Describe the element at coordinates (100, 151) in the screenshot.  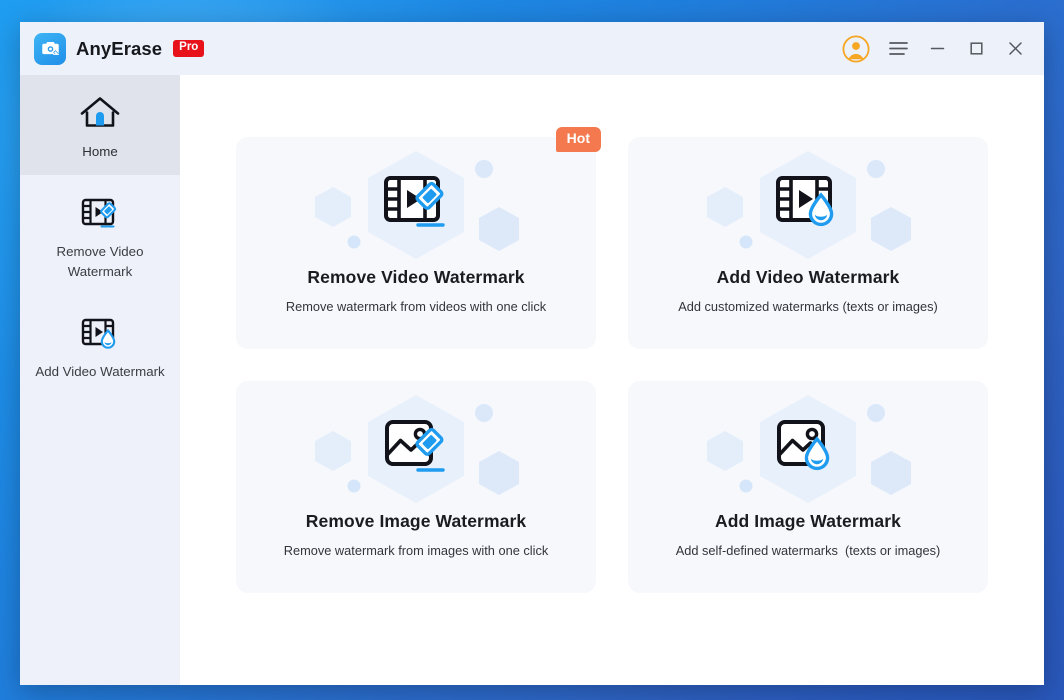
I see `sidebar-item-label: Home` at that location.